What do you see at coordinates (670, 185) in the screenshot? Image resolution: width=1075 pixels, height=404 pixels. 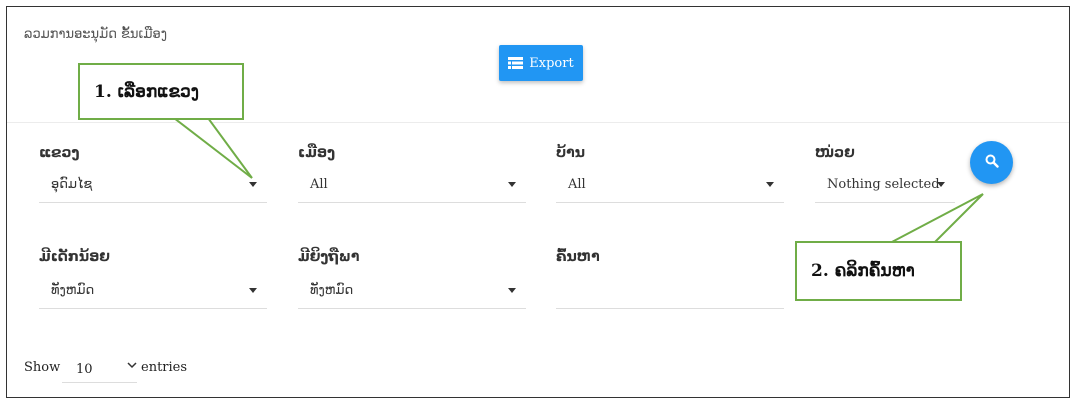 I see `village-select: All` at bounding box center [670, 185].